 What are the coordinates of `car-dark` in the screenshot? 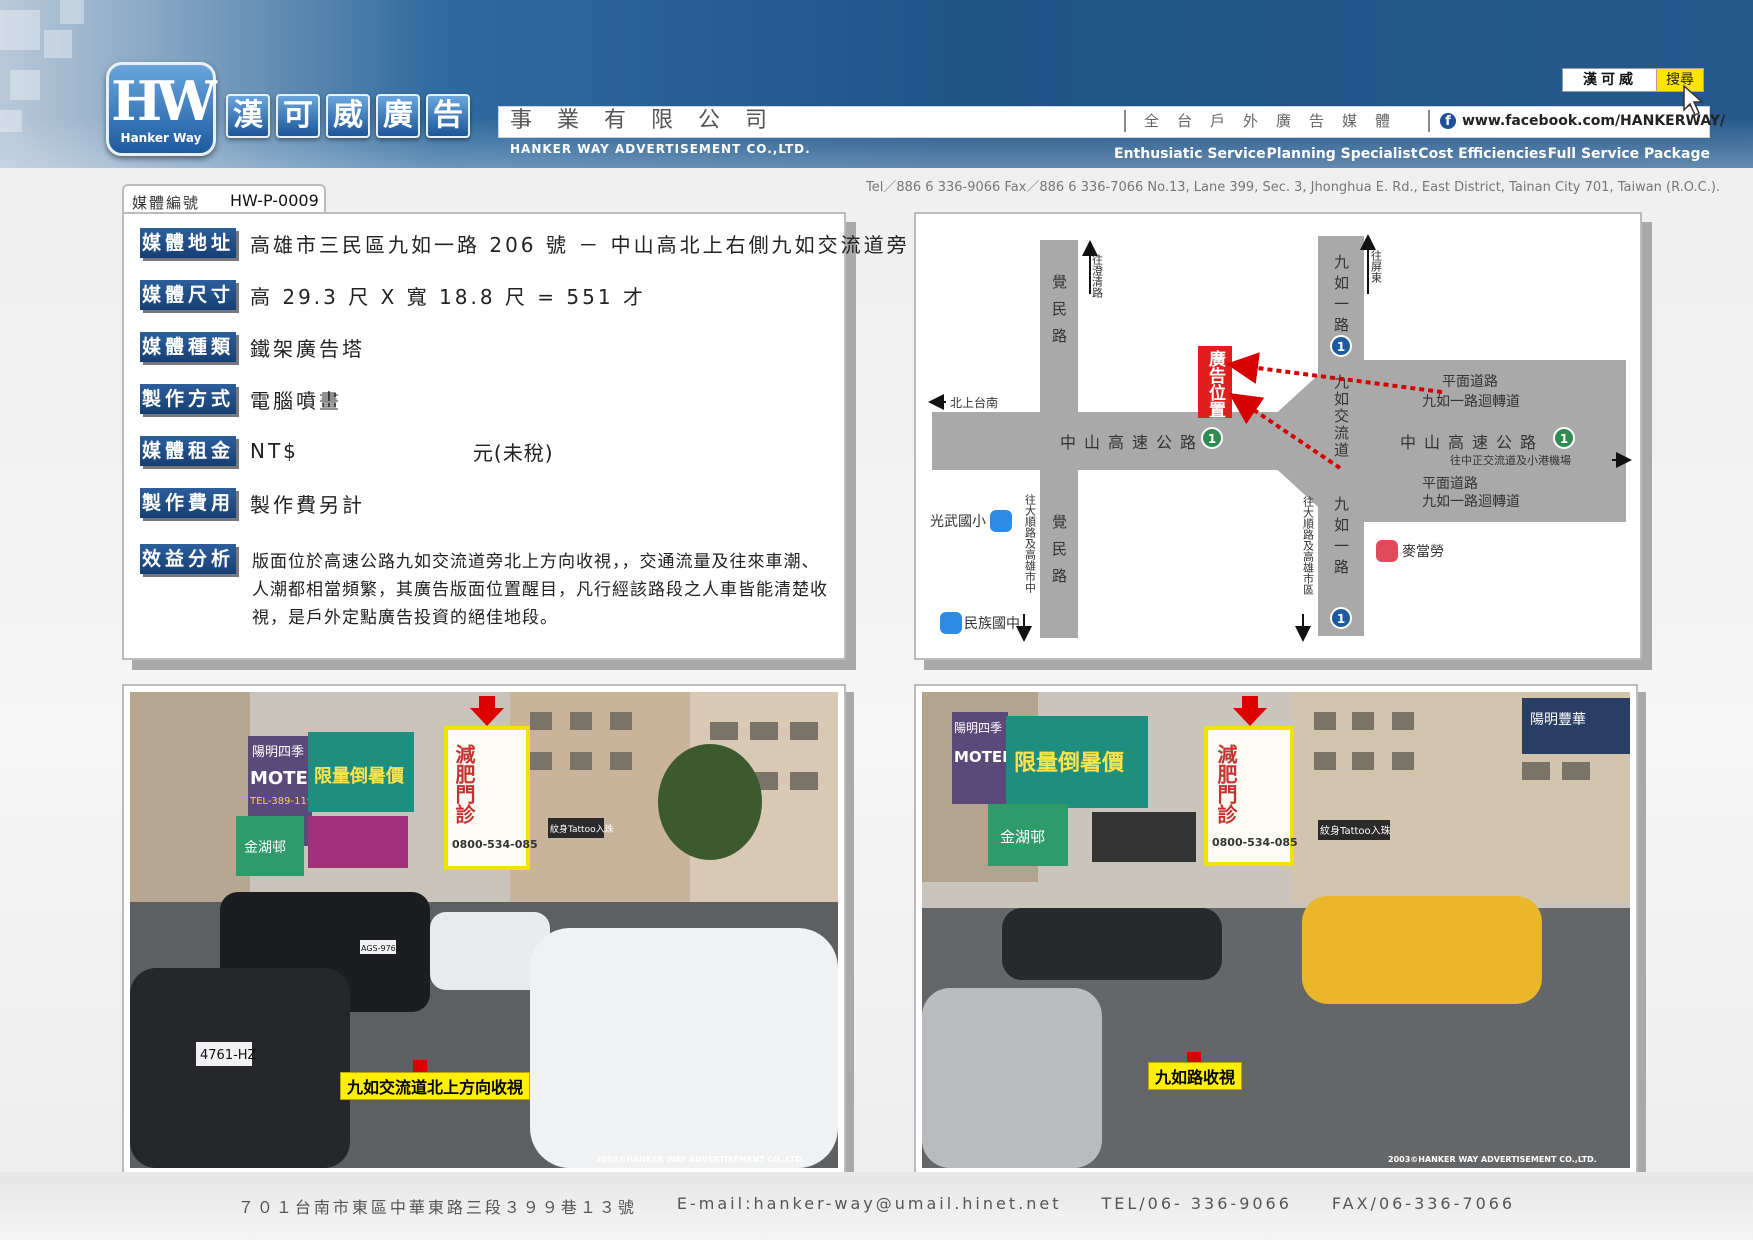 It's located at (1112, 944).